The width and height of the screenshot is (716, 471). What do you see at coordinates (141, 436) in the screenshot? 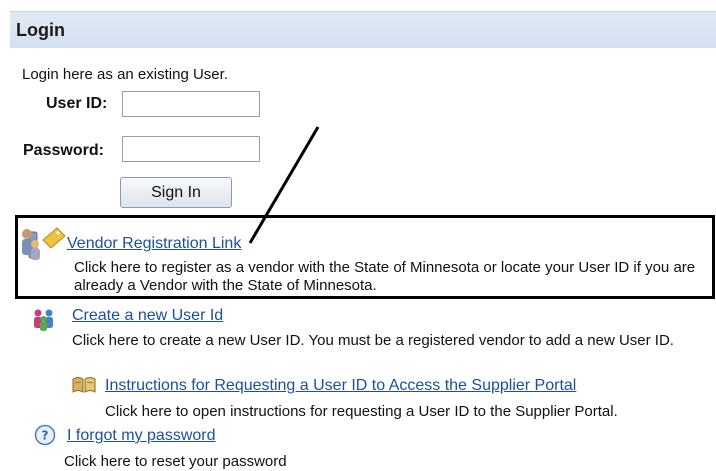
I see `forgot-password-link: I forgot my password` at bounding box center [141, 436].